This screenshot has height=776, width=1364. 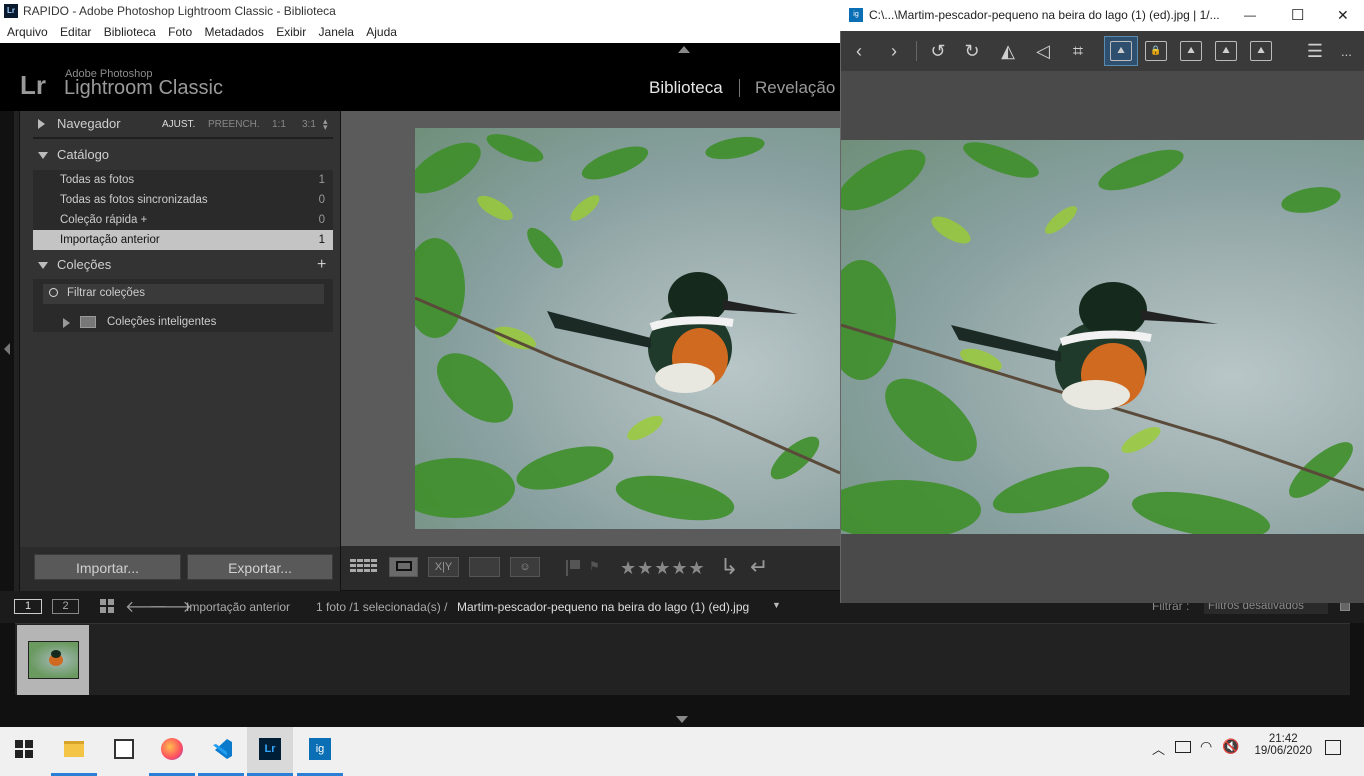 I want to click on filter-collections-field: Filtrar coleções, so click(x=183, y=294).